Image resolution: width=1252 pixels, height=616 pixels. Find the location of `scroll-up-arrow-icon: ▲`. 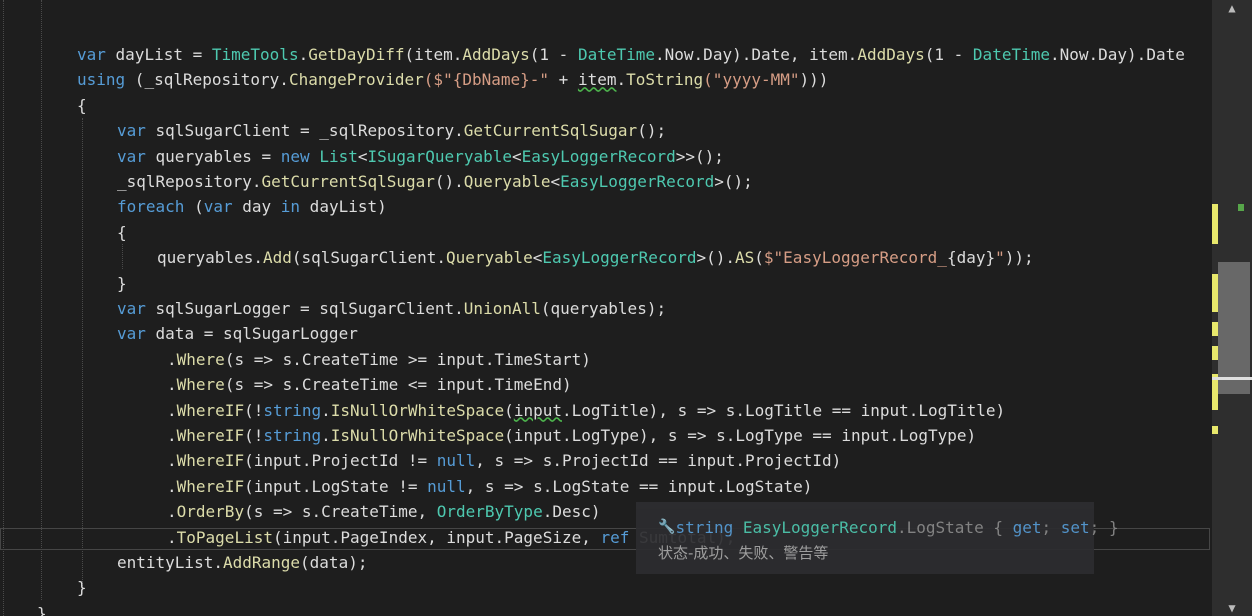

scroll-up-arrow-icon: ▲ is located at coordinates (1232, 8).